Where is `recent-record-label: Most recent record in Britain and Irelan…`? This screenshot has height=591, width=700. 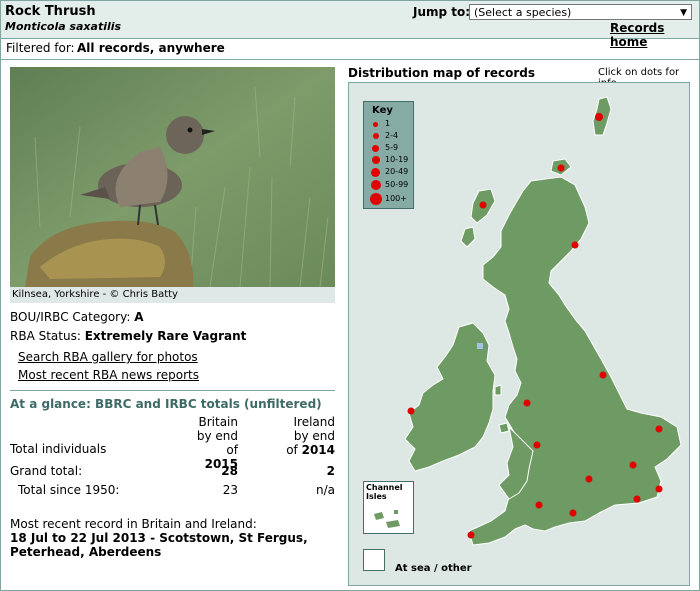 recent-record-label: Most recent record in Britain and Irelan… is located at coordinates (133, 524).